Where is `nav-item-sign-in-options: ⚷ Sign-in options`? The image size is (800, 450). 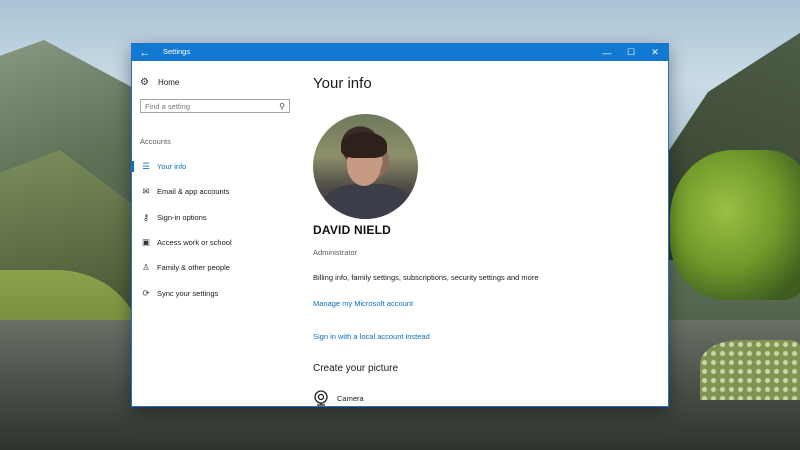
nav-item-sign-in-options: ⚷ Sign-in options is located at coordinates (217, 217).